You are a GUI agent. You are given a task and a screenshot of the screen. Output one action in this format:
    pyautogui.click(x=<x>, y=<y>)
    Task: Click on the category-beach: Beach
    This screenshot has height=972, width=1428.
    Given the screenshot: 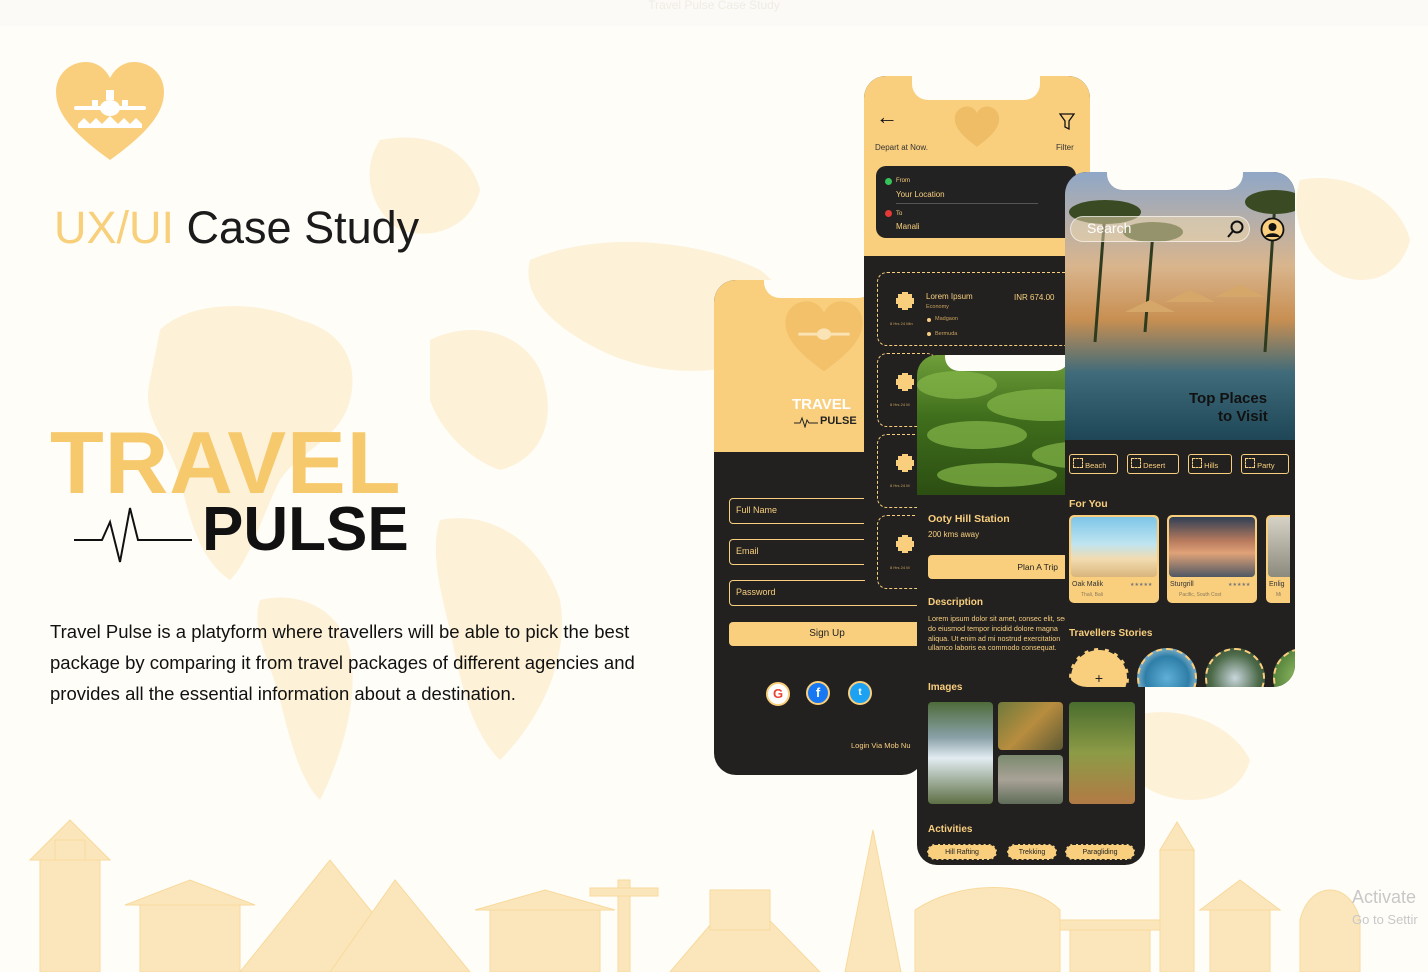 What is the action you would take?
    pyautogui.click(x=1093, y=464)
    